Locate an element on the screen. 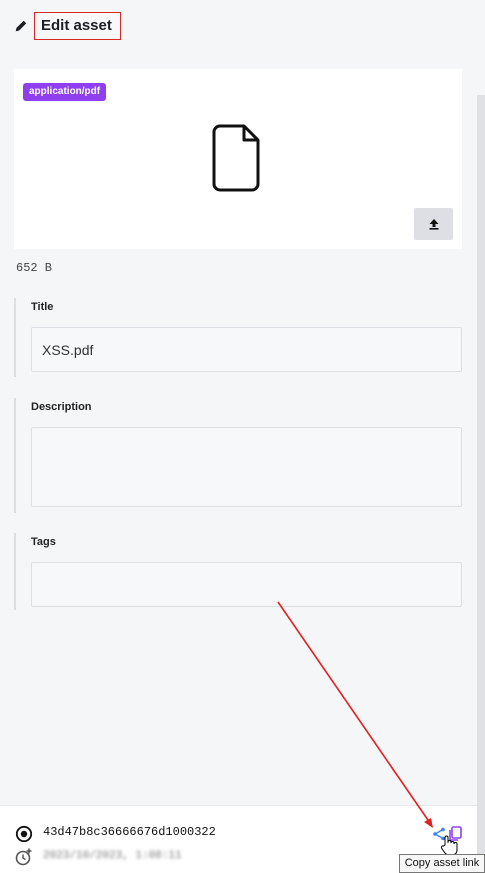 The image size is (485, 873). asset-id: 43d47b8c36666676d1000322 is located at coordinates (129, 832).